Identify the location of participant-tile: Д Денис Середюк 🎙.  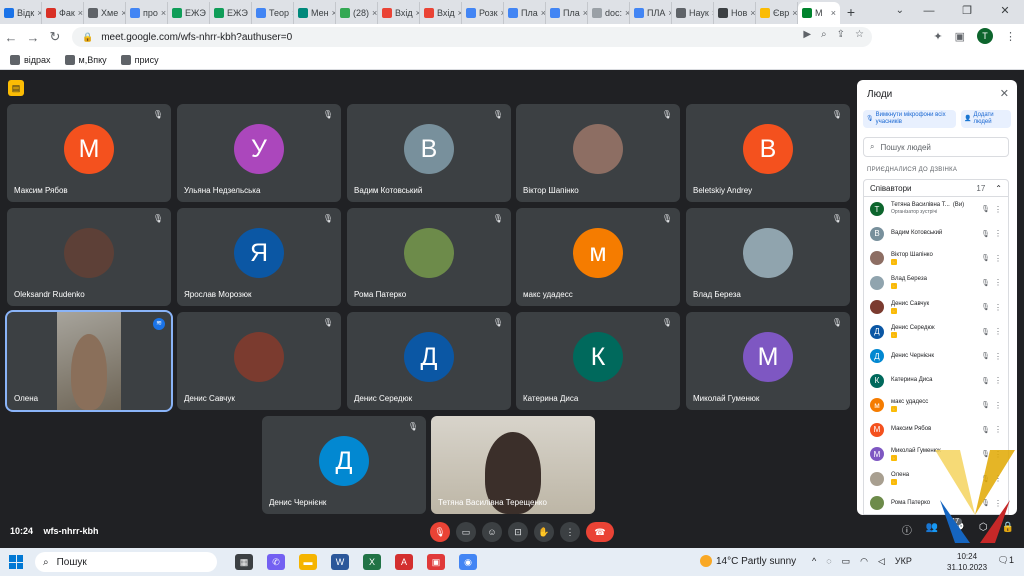
(429, 361).